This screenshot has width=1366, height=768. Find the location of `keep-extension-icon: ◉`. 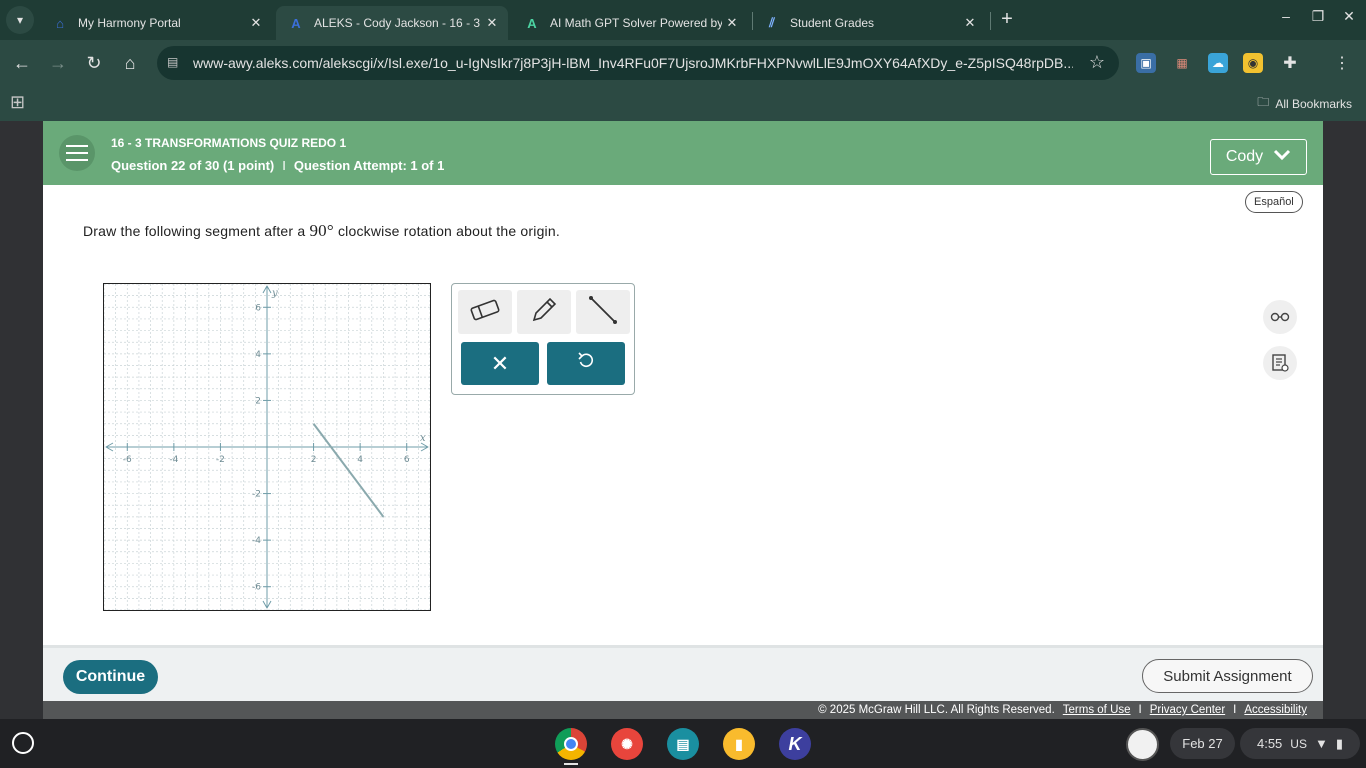

keep-extension-icon: ◉ is located at coordinates (1253, 63).